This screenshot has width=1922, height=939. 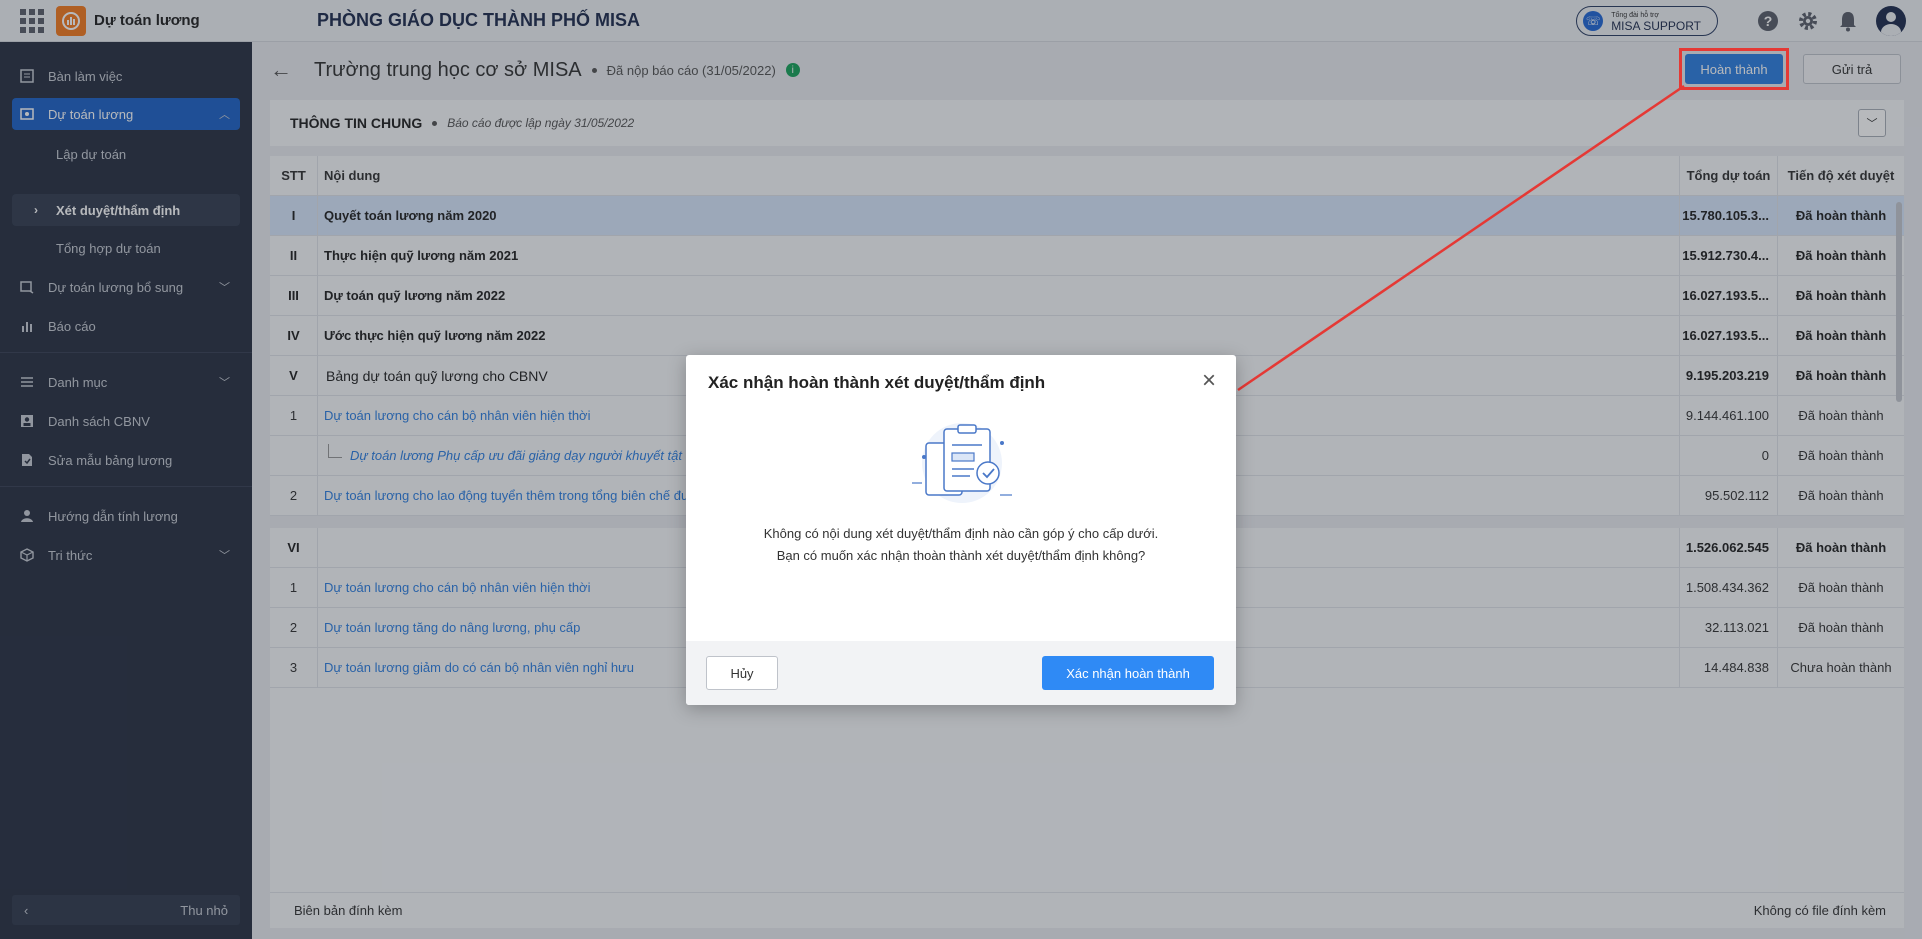 What do you see at coordinates (962, 463) in the screenshot?
I see `clipboard-check-illustration` at bounding box center [962, 463].